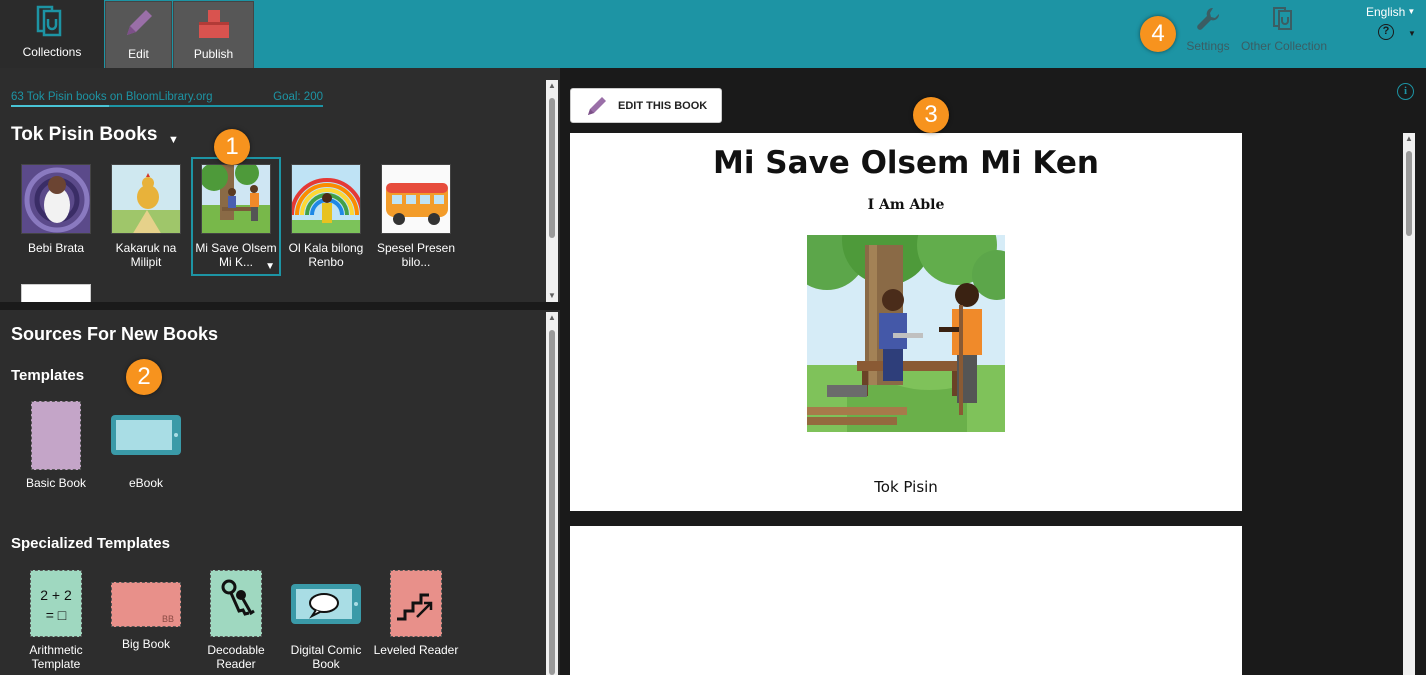 The image size is (1426, 675). Describe the element at coordinates (1386, 12) in the screenshot. I see `language-label: English` at that location.